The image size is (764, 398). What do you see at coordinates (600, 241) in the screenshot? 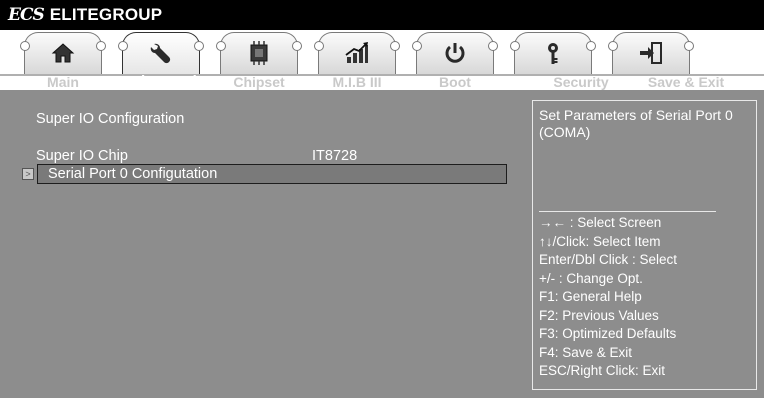
I see `help-key-line: ↑↓/Click: Select Item` at bounding box center [600, 241].